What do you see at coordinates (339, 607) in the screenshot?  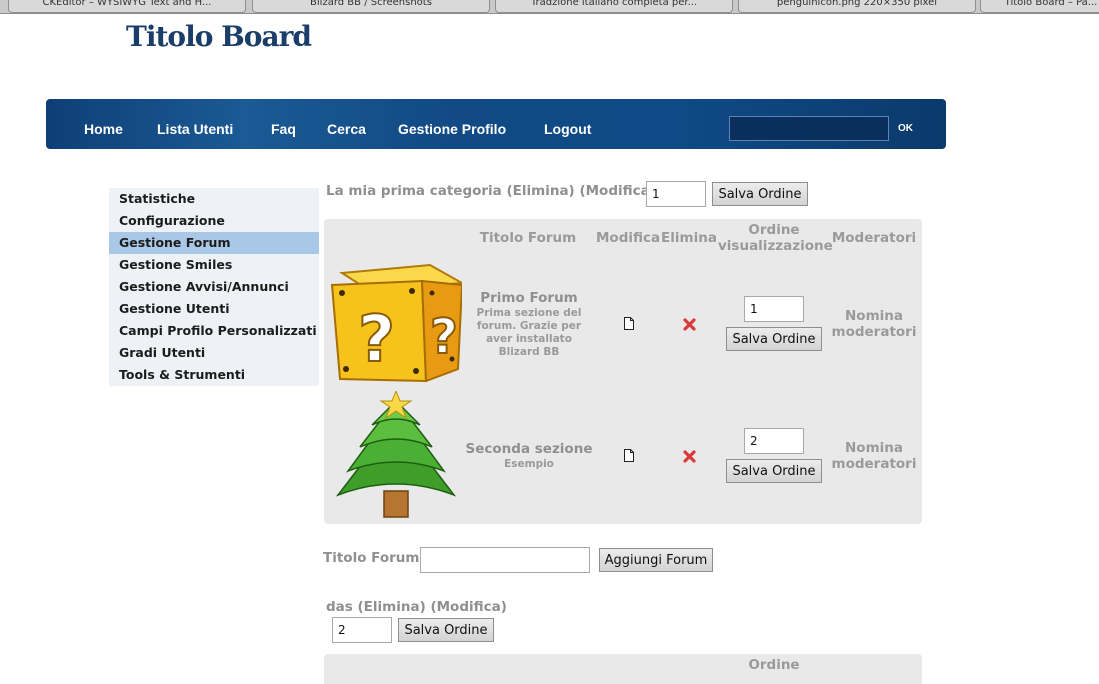 I see `category-name: das` at bounding box center [339, 607].